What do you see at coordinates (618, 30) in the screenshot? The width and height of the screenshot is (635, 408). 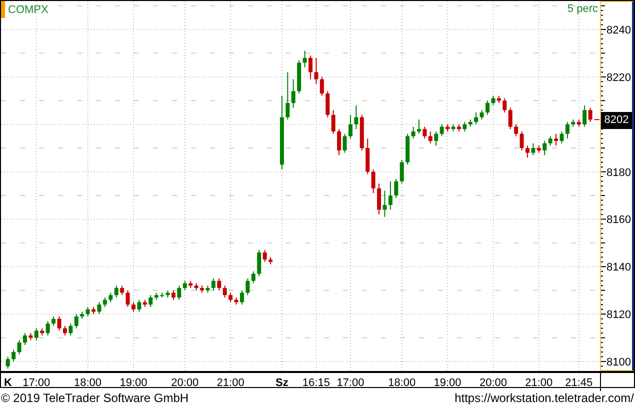 I see `axis-label: 8240` at bounding box center [618, 30].